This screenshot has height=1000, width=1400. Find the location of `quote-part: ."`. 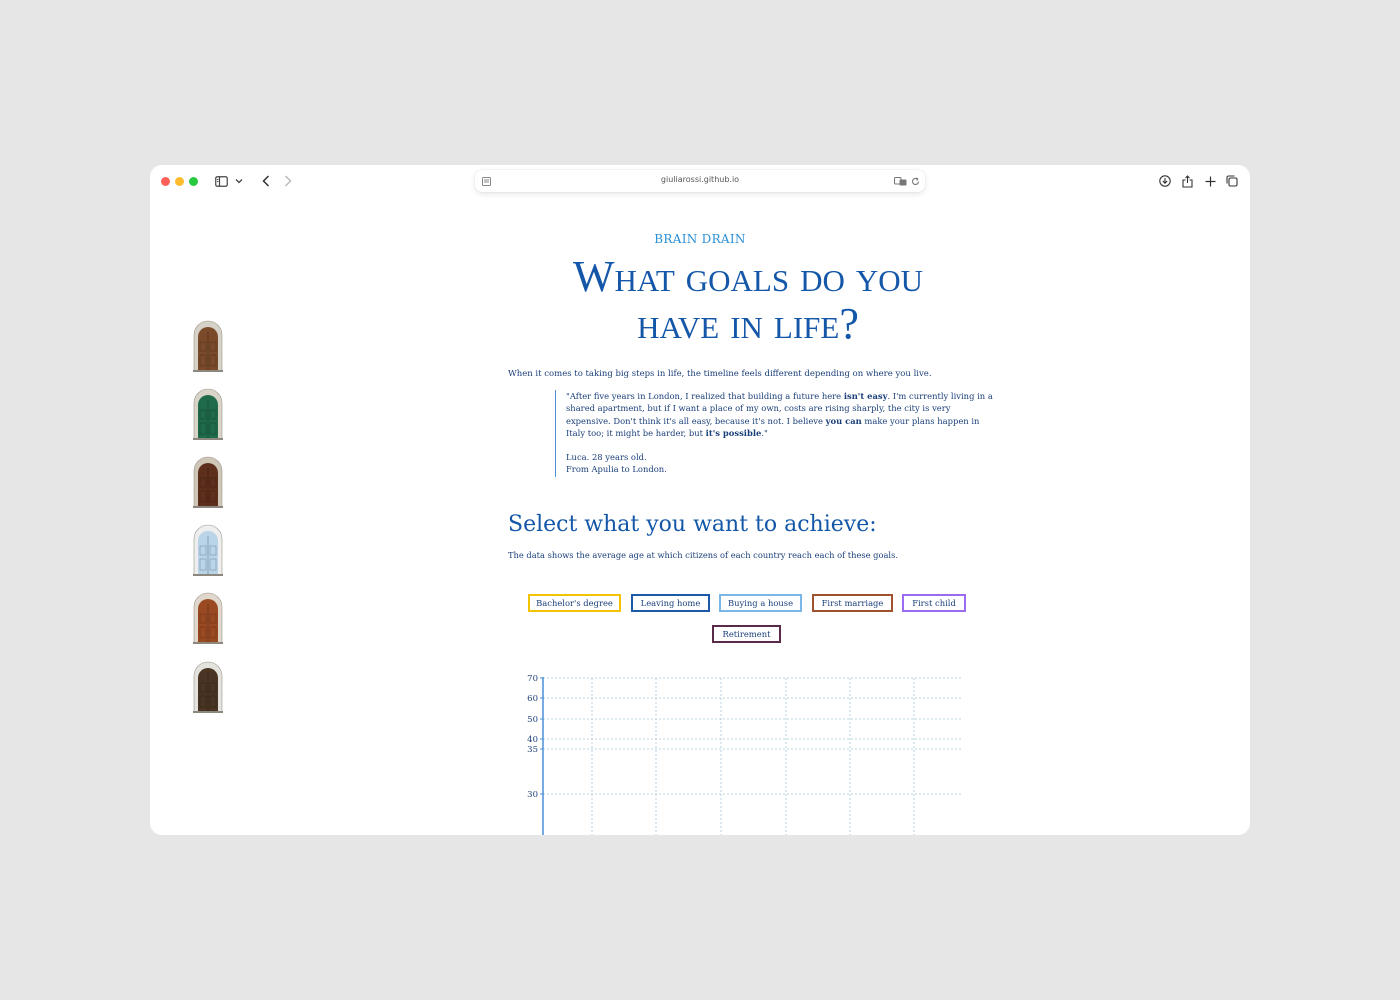

quote-part: ." is located at coordinates (764, 432).